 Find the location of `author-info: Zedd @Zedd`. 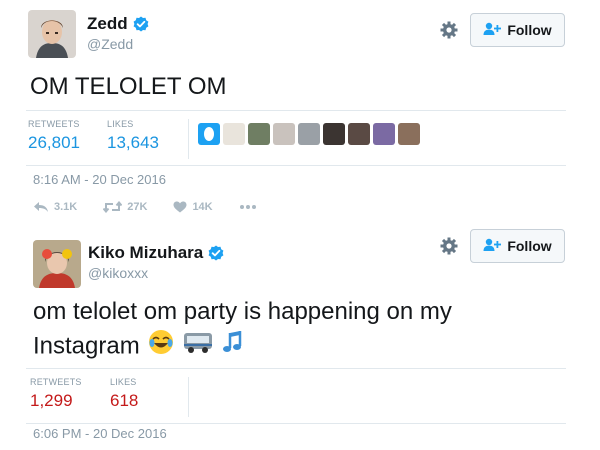

author-info: Zedd @Zedd is located at coordinates (118, 33).